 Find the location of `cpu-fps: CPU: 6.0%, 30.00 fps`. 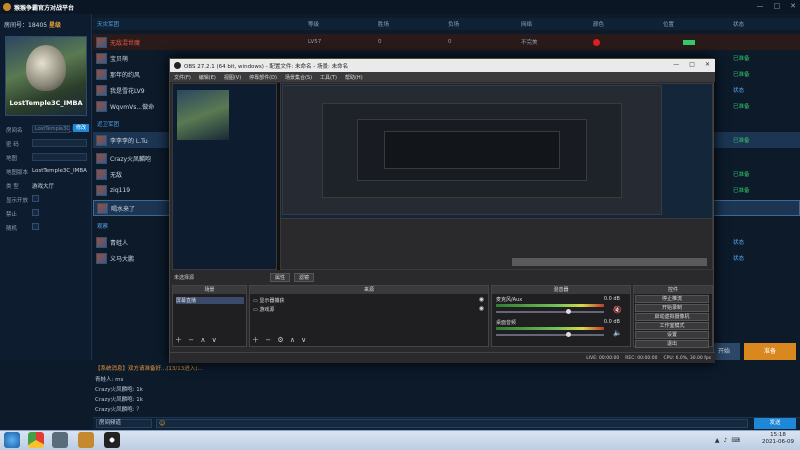

cpu-fps: CPU: 6.0%, 30.00 fps is located at coordinates (687, 358).